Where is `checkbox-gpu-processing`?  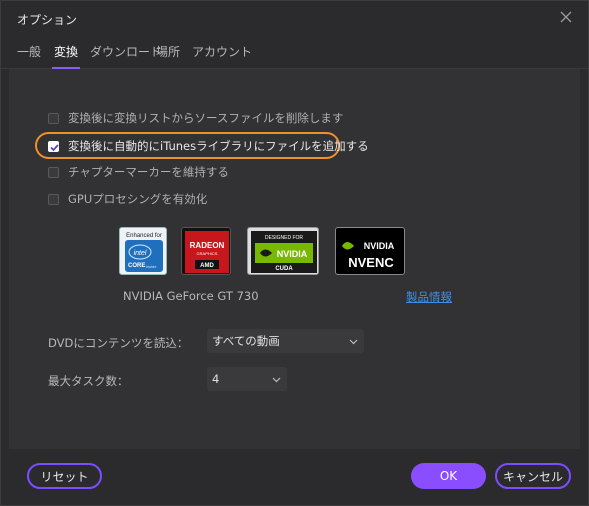
checkbox-gpu-processing is located at coordinates (53, 199).